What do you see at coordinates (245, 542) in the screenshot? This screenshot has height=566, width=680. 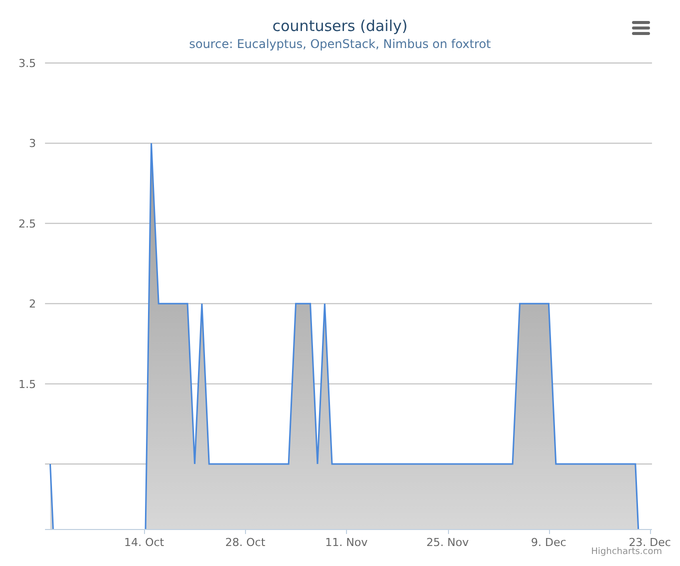 I see `axis-label: 28. Oct` at bounding box center [245, 542].